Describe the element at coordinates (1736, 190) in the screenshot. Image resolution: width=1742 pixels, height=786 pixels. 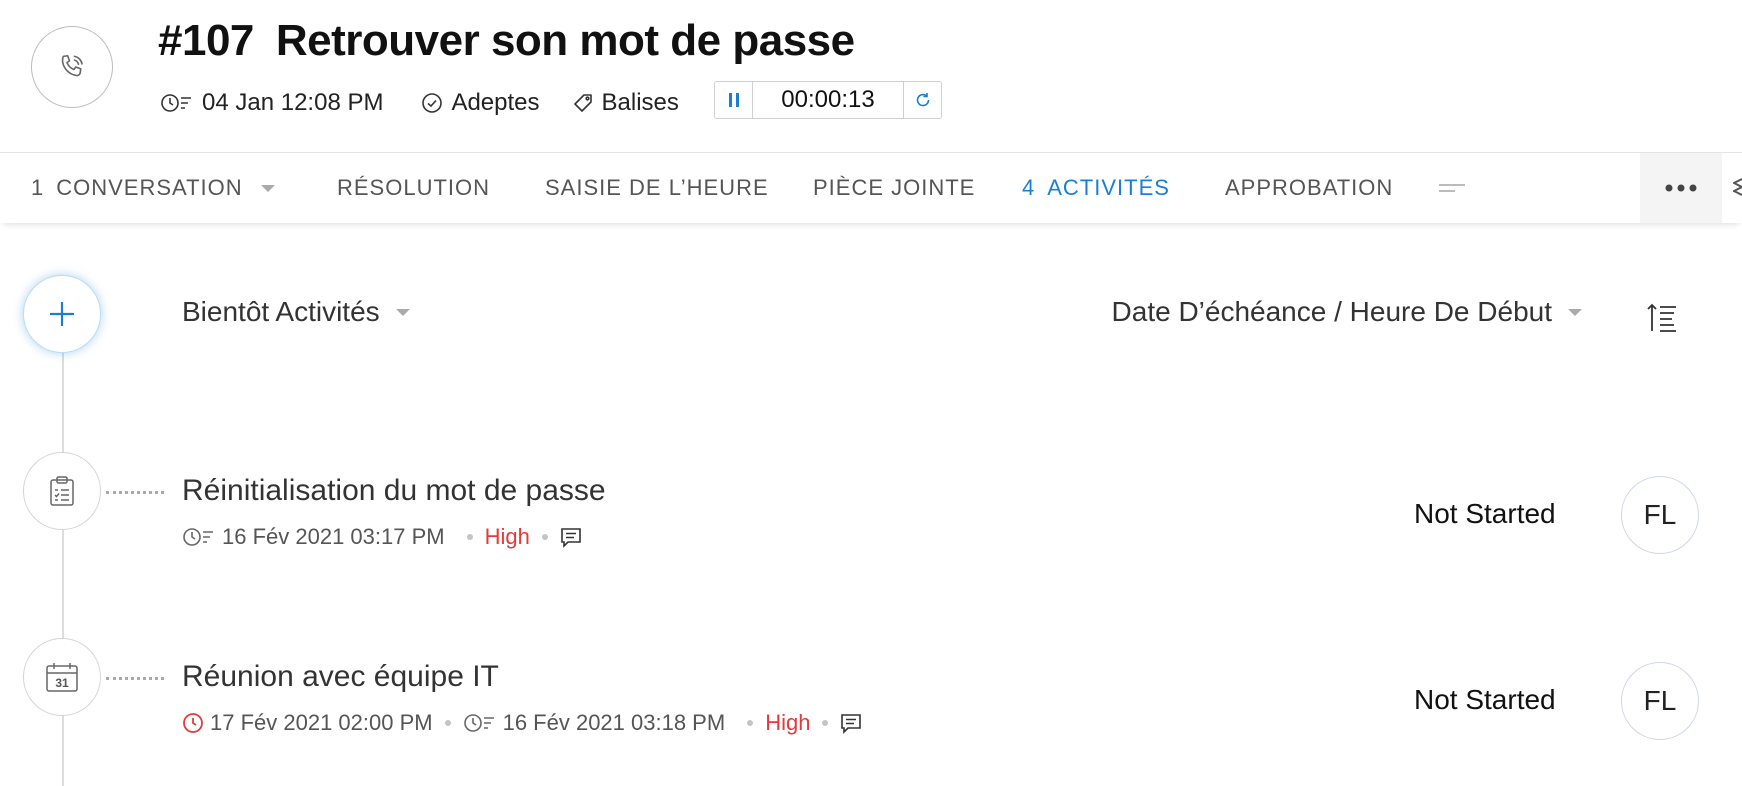
I see `layers-icon` at that location.